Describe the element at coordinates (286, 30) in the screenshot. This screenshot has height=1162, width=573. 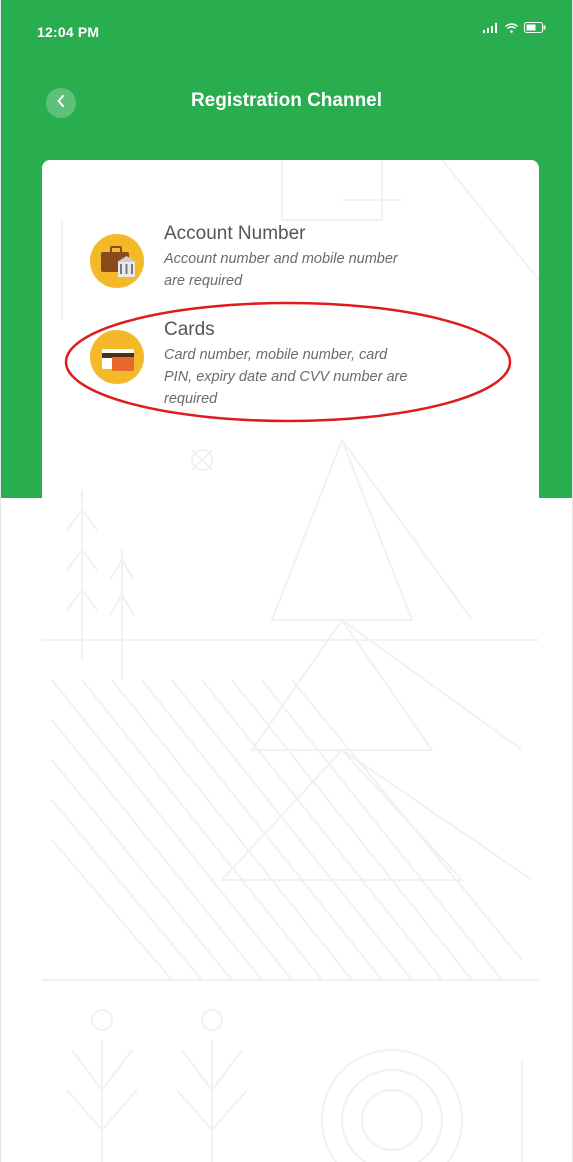
I see `status-bar: 12:04 PM` at that location.